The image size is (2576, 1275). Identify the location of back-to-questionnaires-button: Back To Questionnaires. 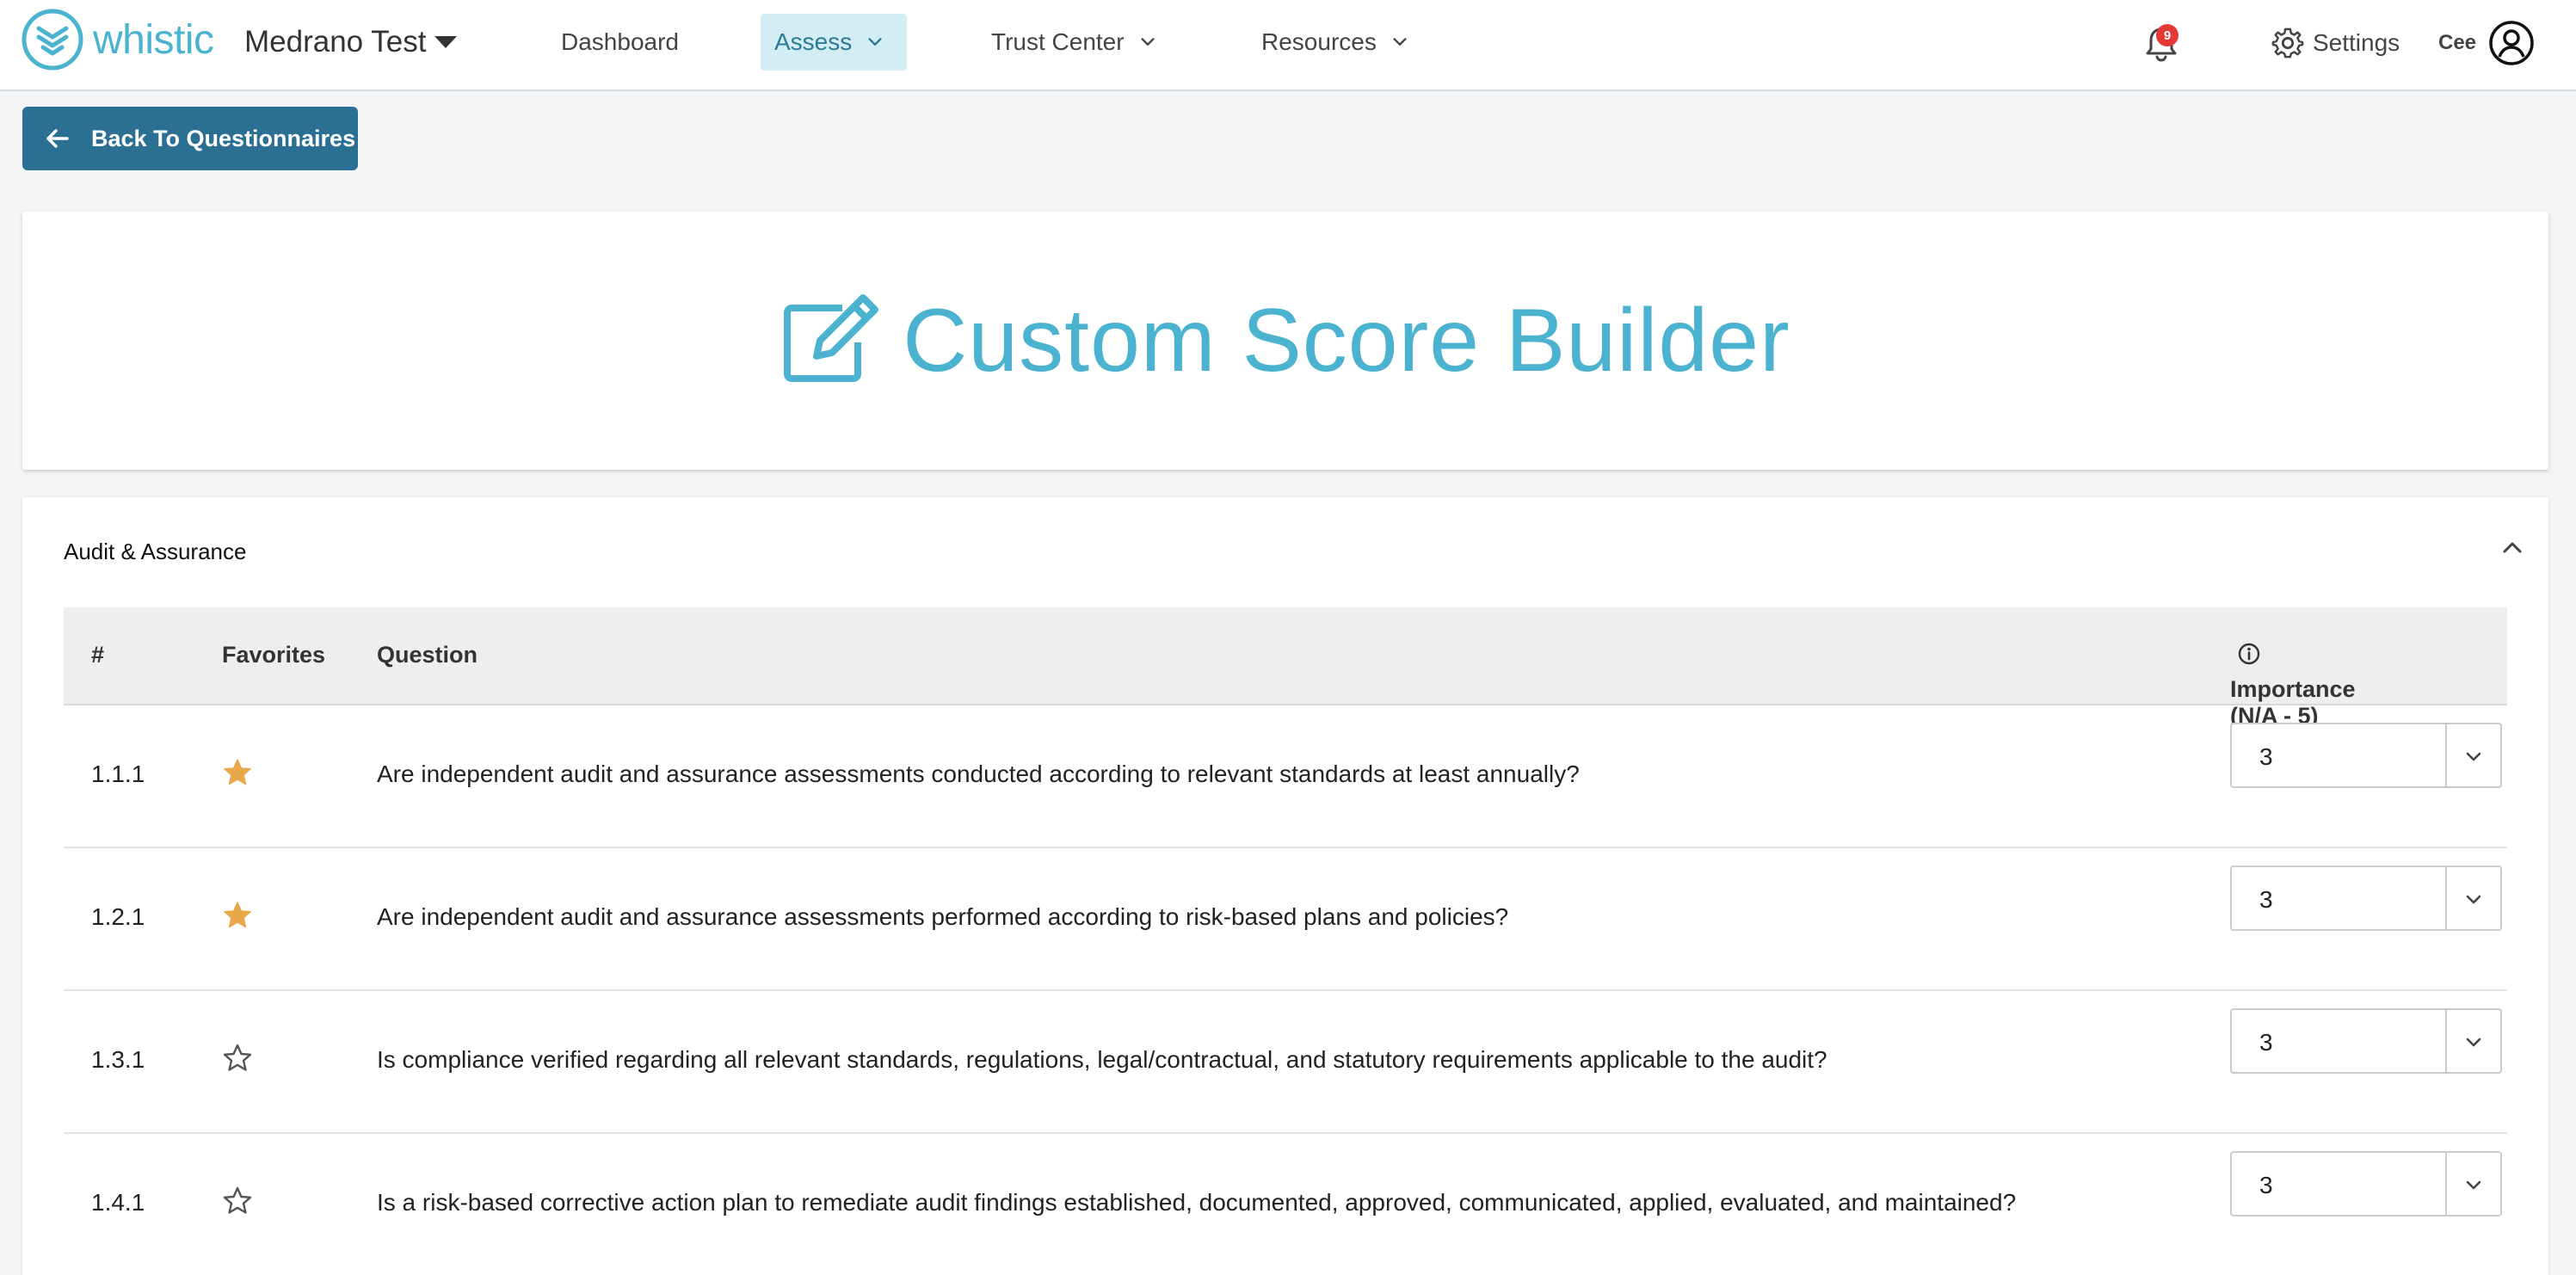
(190, 138).